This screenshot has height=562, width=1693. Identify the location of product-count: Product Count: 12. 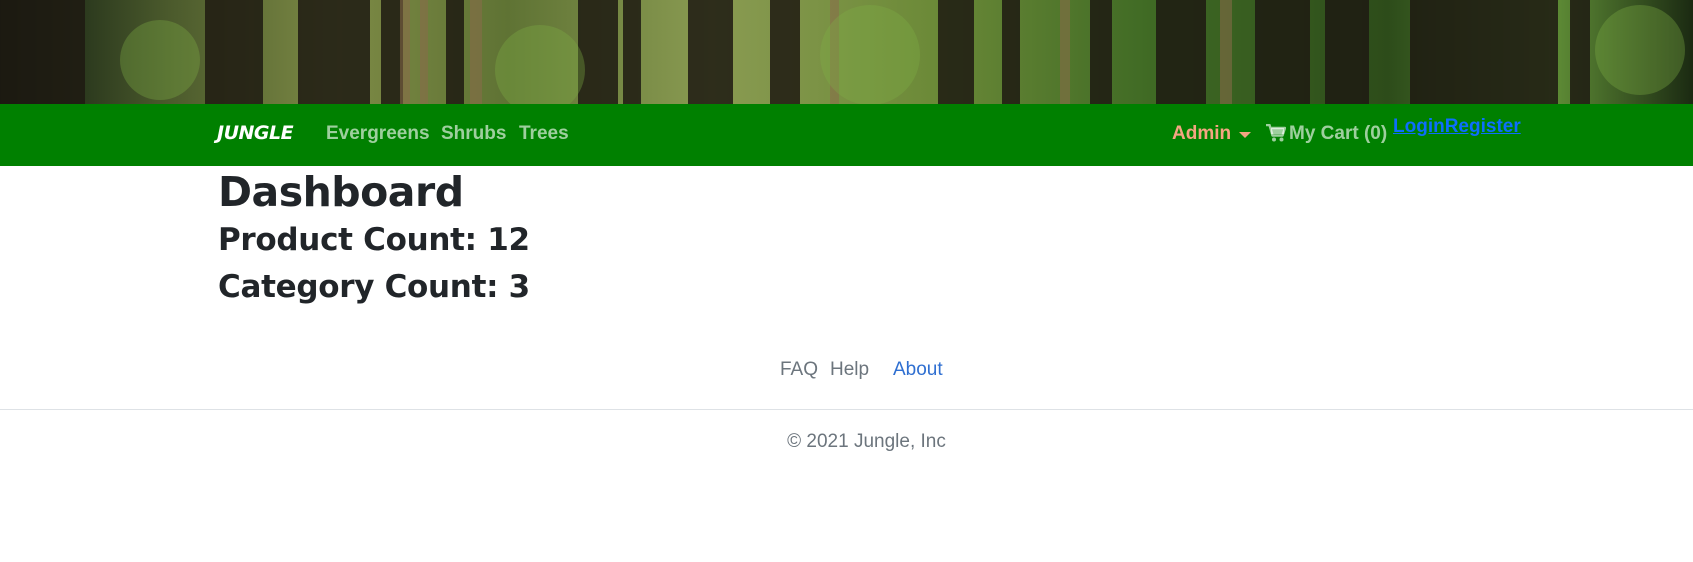
(374, 240).